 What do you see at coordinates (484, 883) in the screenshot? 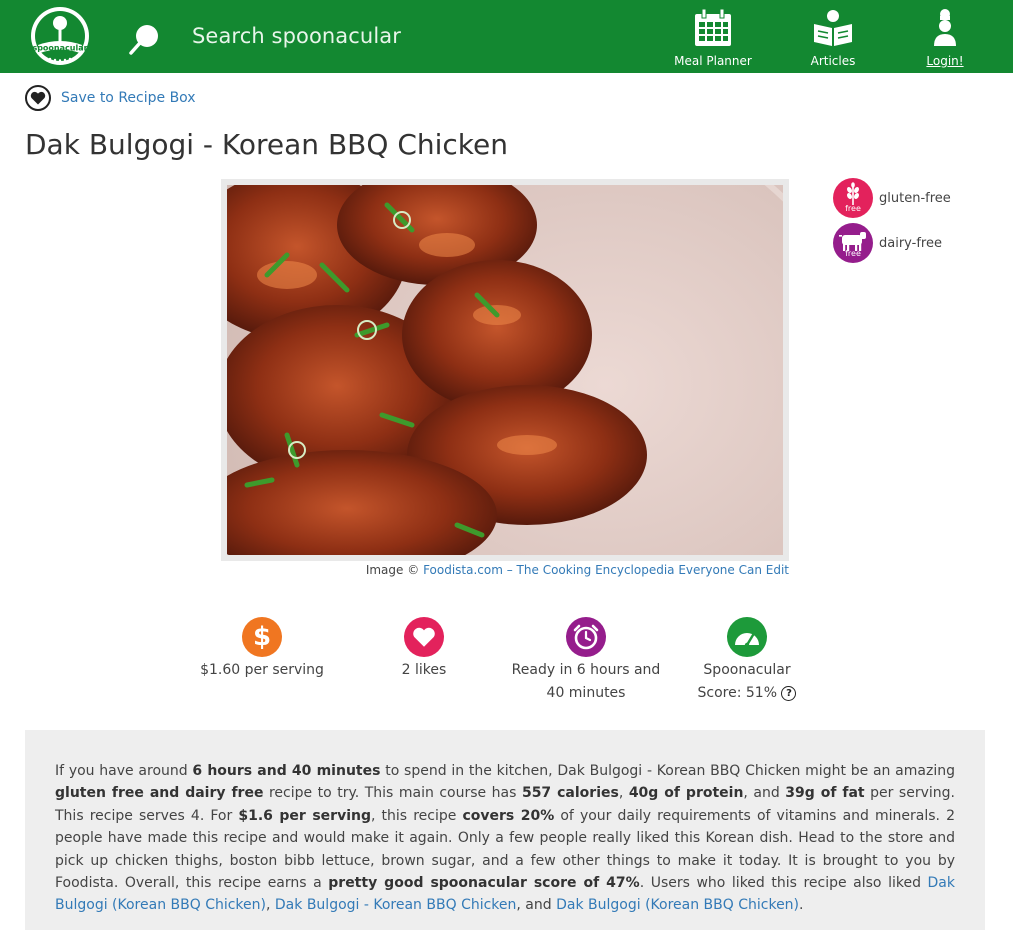
I see `summary-bold: pretty good spoonacular score of 47%` at bounding box center [484, 883].